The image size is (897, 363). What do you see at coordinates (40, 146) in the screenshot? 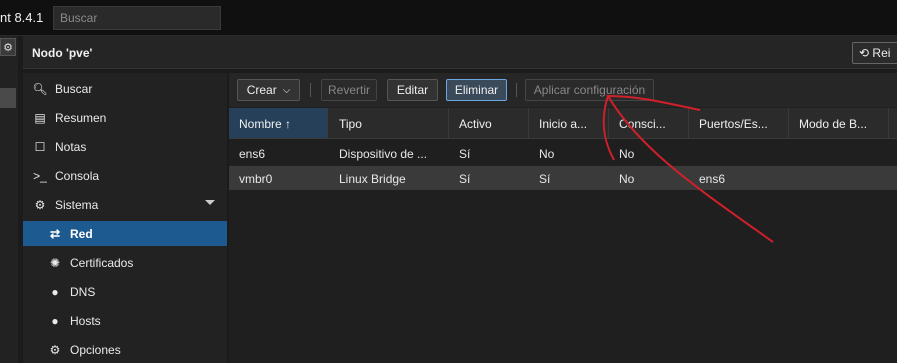
I see `note-icon: ☐` at bounding box center [40, 146].